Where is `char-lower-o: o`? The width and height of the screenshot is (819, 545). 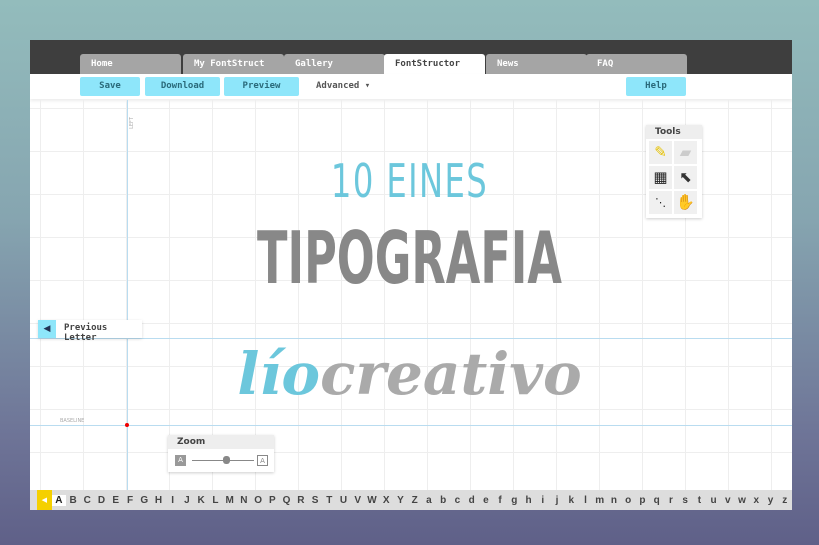 char-lower-o: o is located at coordinates (628, 500).